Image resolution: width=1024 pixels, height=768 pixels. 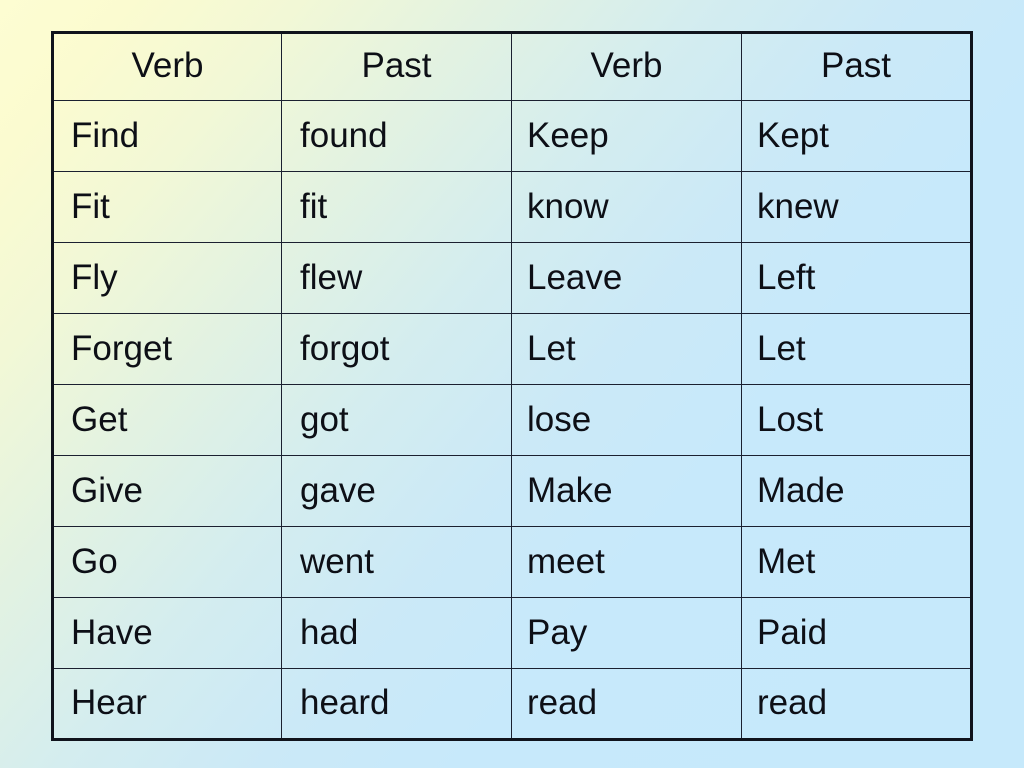 What do you see at coordinates (626, 420) in the screenshot?
I see `cell-verb-2: lose` at bounding box center [626, 420].